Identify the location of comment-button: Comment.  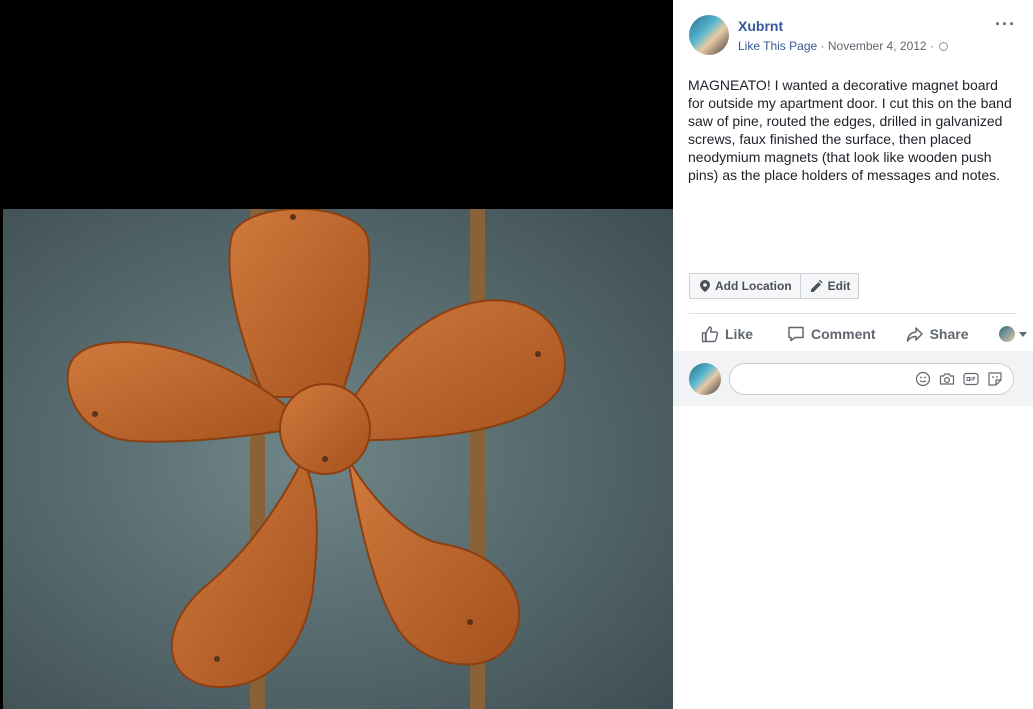
(831, 334).